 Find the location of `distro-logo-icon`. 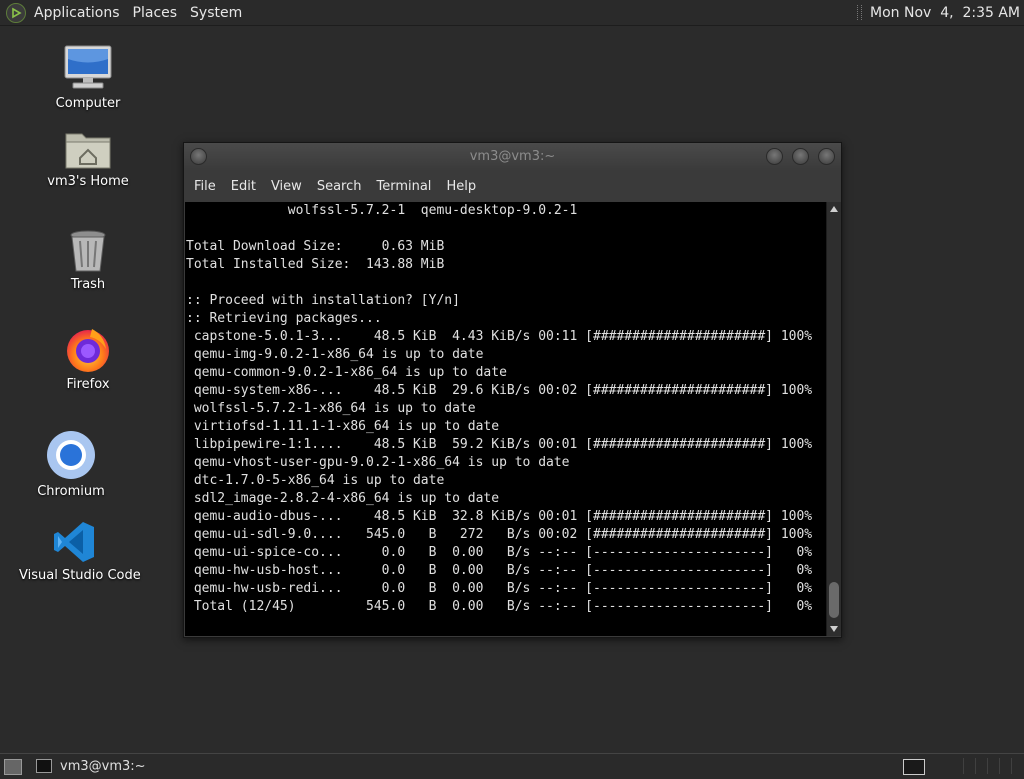

distro-logo-icon is located at coordinates (16, 12).